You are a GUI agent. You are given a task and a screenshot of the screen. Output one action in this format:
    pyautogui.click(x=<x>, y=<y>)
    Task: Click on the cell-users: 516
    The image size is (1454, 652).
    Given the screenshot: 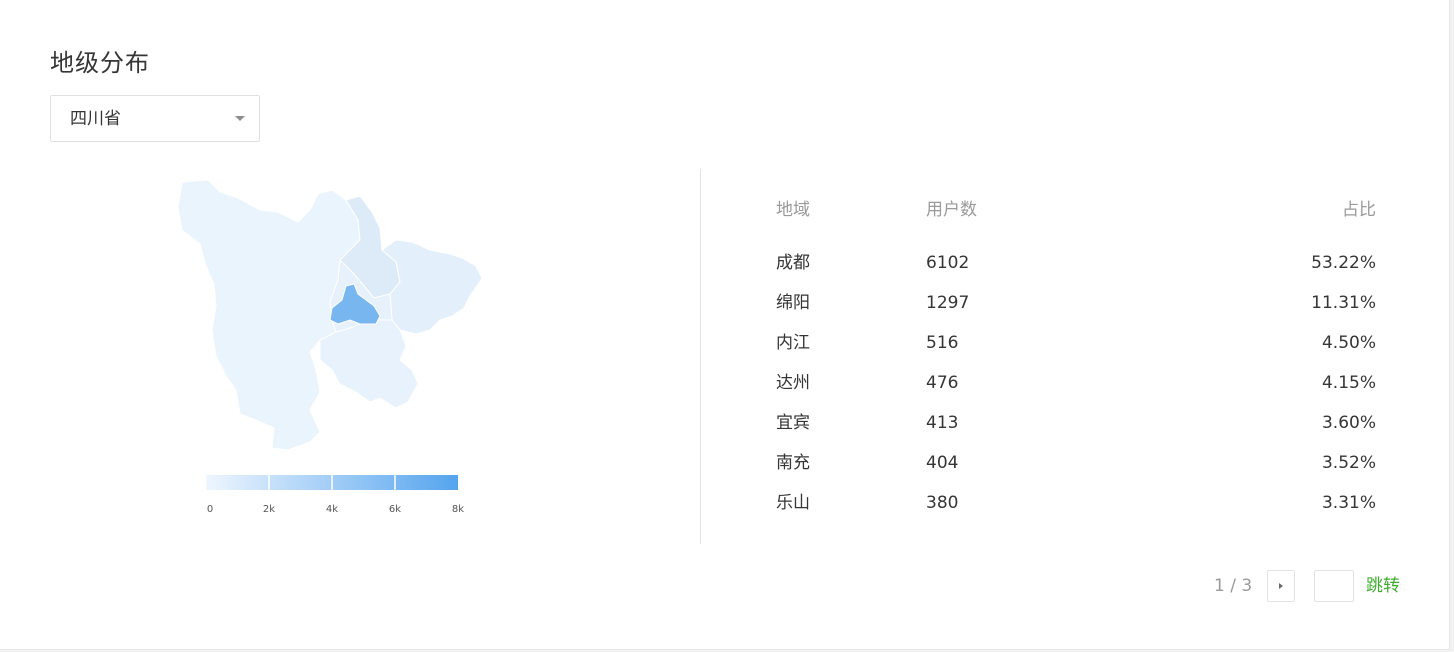 What is the action you would take?
    pyautogui.click(x=942, y=343)
    